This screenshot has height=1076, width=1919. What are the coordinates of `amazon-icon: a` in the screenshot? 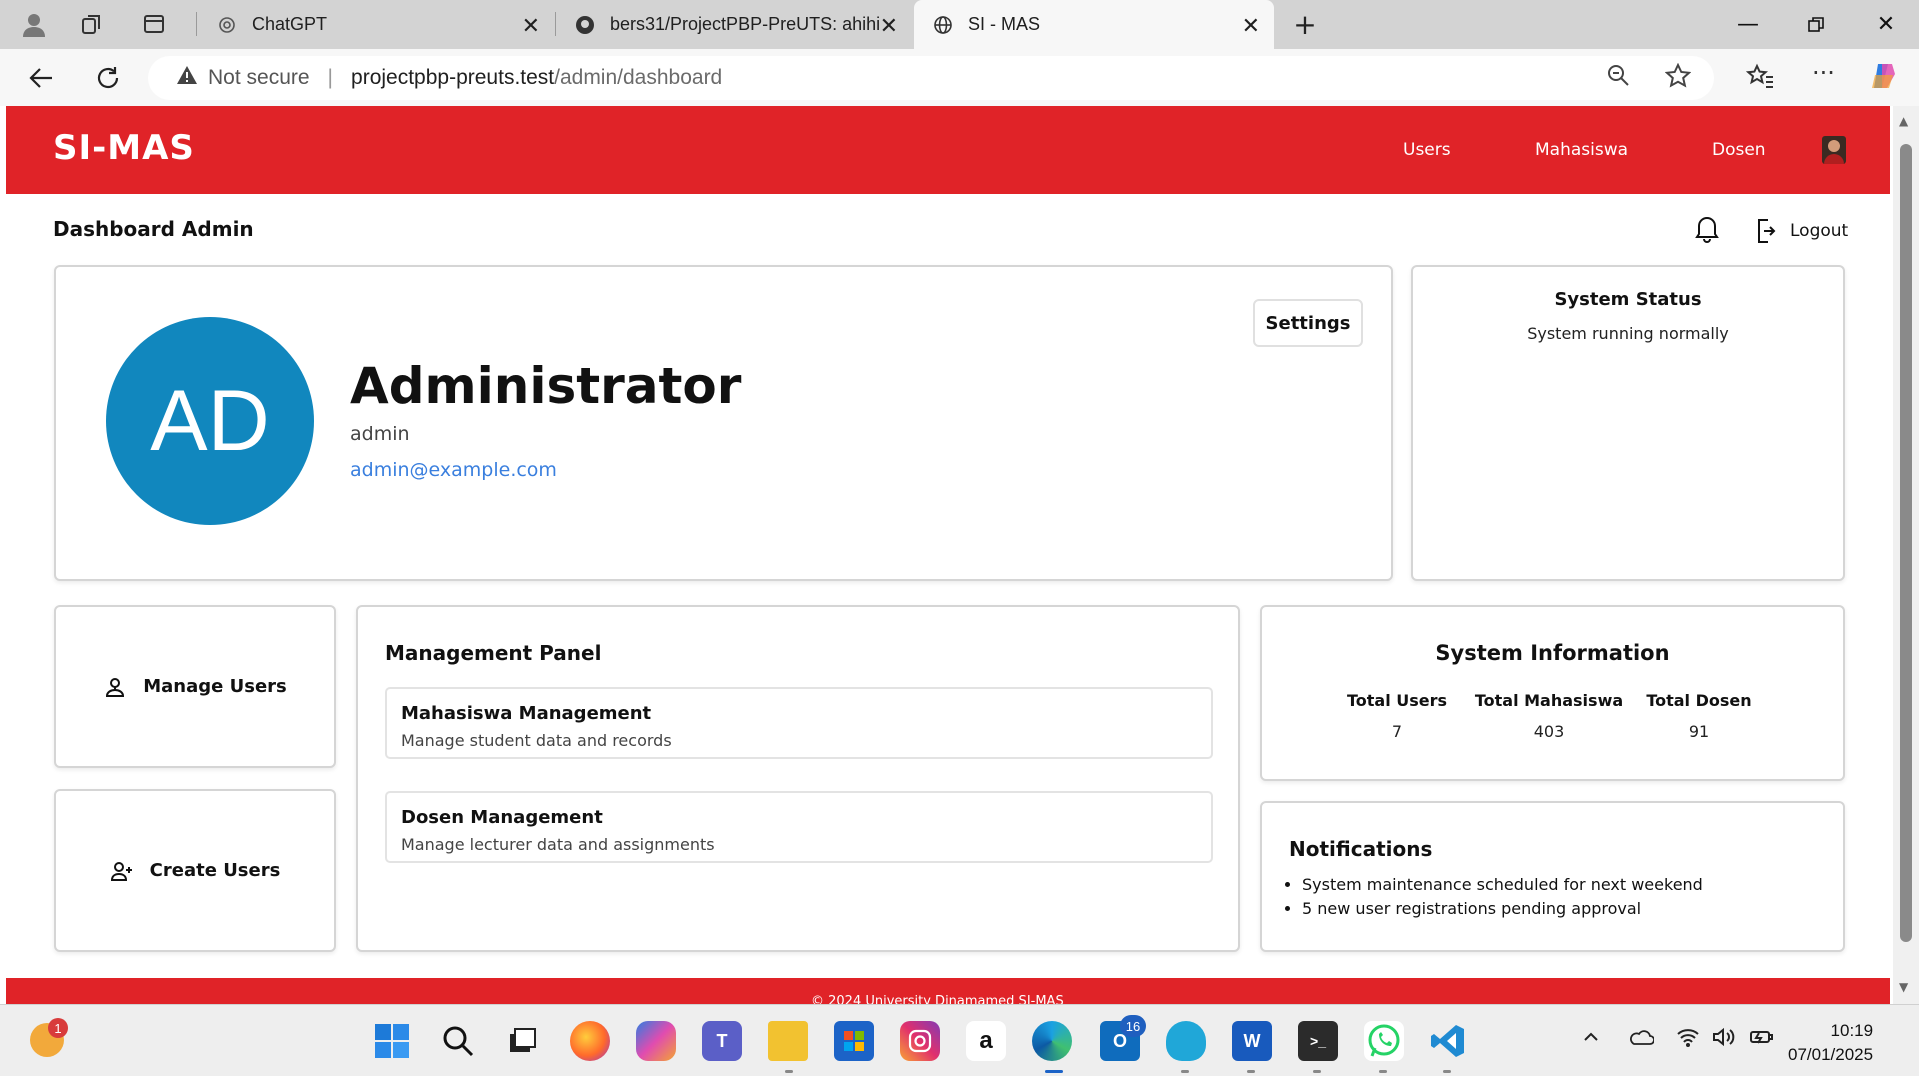 It's located at (986, 1041).